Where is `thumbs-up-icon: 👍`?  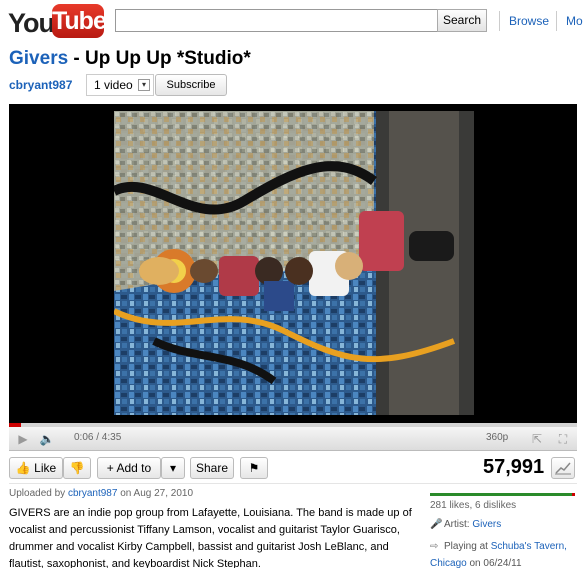
thumbs-up-icon: 👍 is located at coordinates (23, 468).